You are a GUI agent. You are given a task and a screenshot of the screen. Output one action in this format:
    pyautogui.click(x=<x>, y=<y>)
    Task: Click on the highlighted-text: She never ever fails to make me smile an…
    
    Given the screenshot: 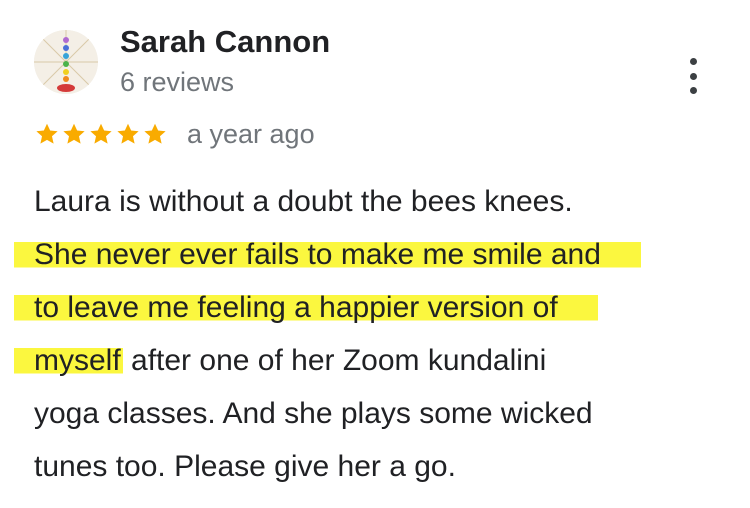 What is the action you would take?
    pyautogui.click(x=327, y=254)
    